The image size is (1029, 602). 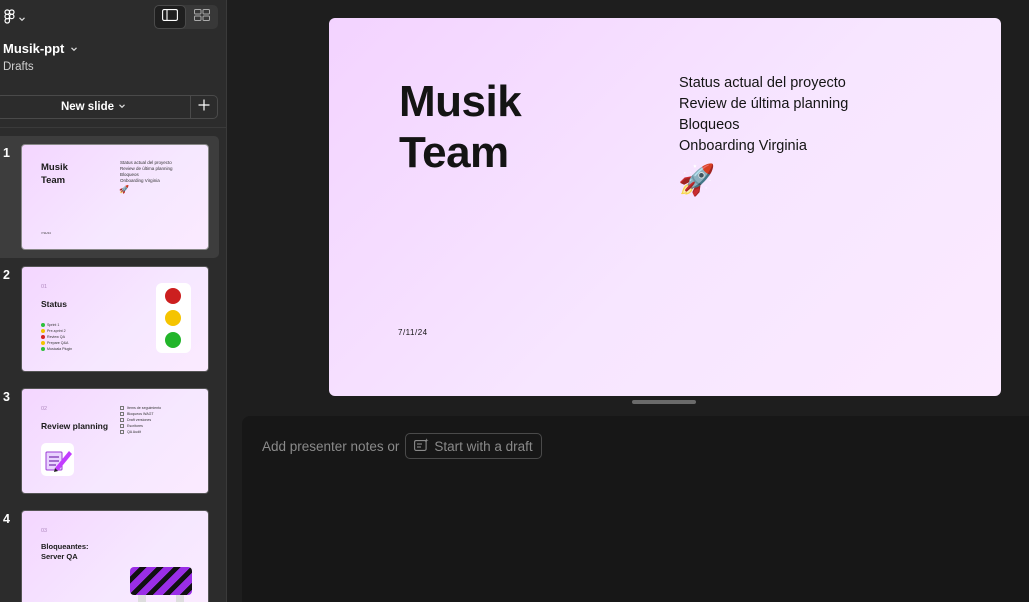 What do you see at coordinates (44, 409) in the screenshot?
I see `section-number: 02` at bounding box center [44, 409].